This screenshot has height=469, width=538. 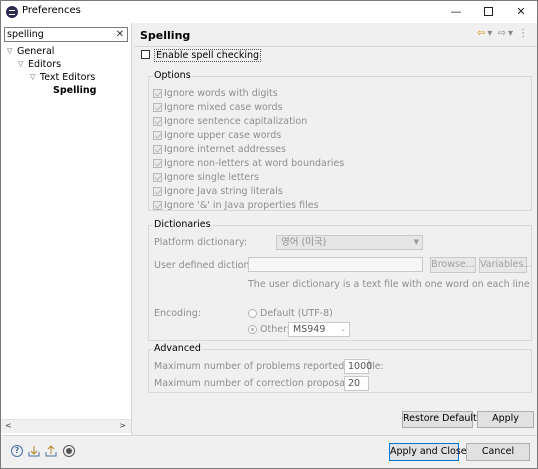 What do you see at coordinates (17, 451) in the screenshot?
I see `help-icon: ?` at bounding box center [17, 451].